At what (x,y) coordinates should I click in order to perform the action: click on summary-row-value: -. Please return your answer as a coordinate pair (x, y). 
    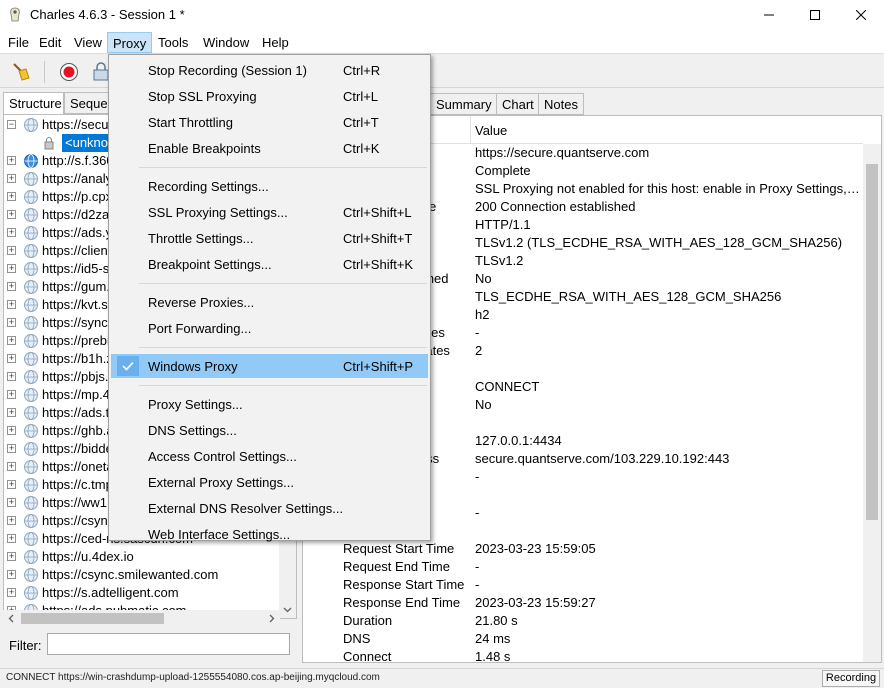
    Looking at the image, I should click on (477, 566).